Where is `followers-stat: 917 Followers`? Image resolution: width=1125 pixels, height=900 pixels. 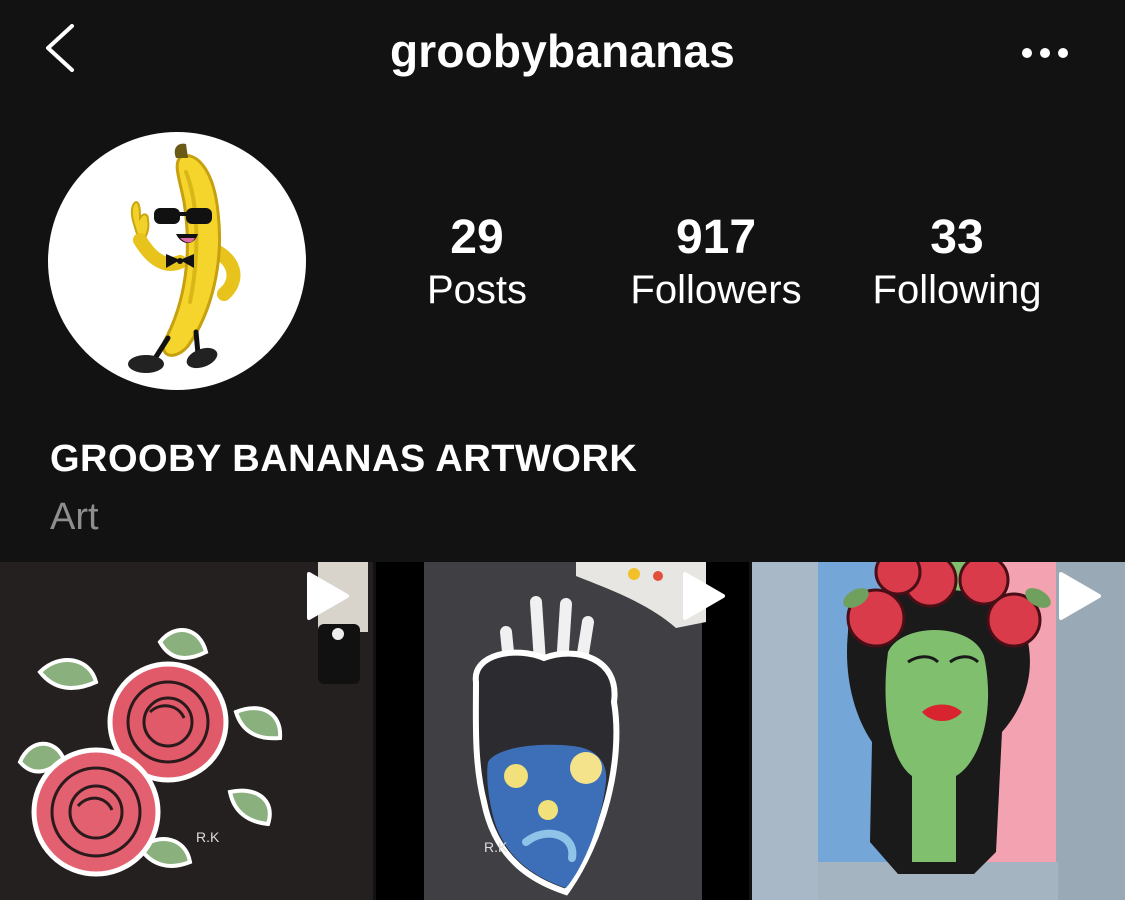 followers-stat: 917 Followers is located at coordinates (716, 262).